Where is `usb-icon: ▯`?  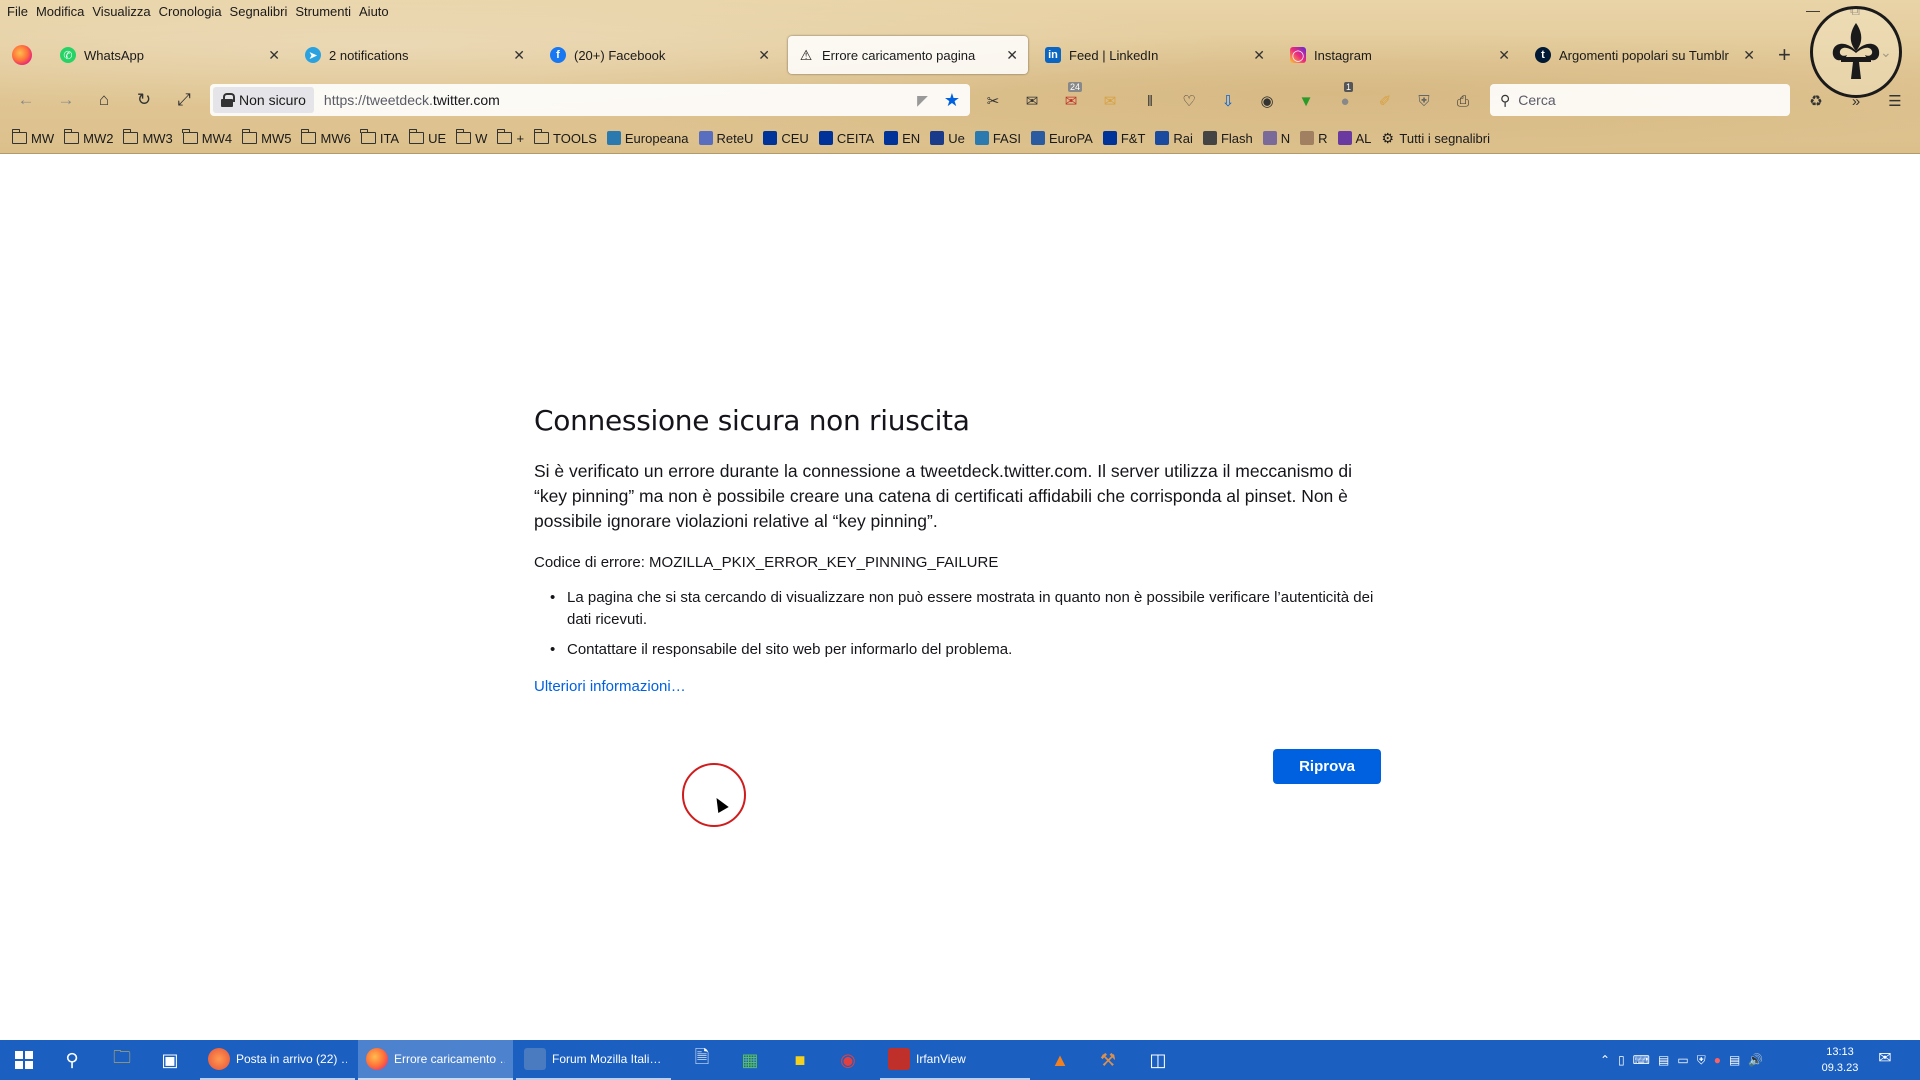 usb-icon: ▯ is located at coordinates (1621, 1060).